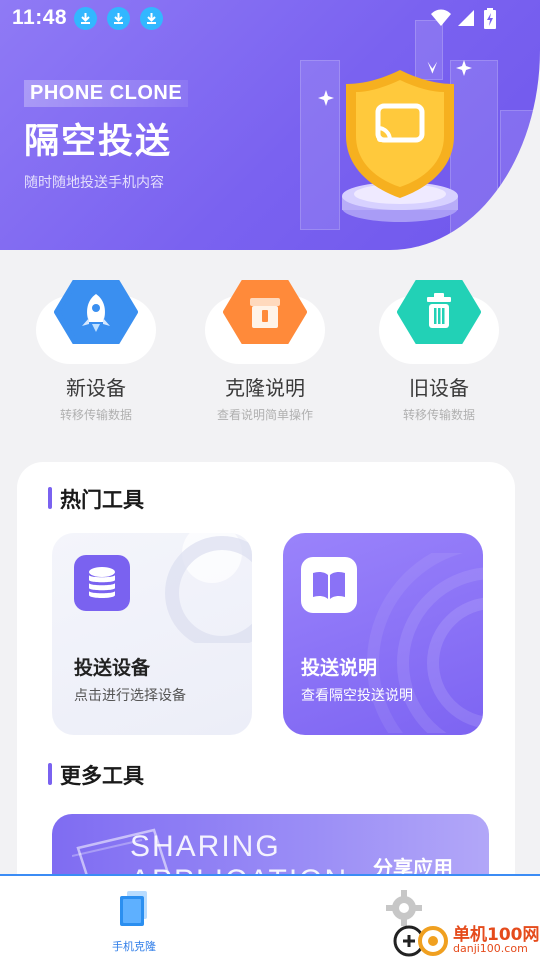 The width and height of the screenshot is (540, 960). Describe the element at coordinates (270, 18) in the screenshot. I see `status-bar: 11:48` at that location.